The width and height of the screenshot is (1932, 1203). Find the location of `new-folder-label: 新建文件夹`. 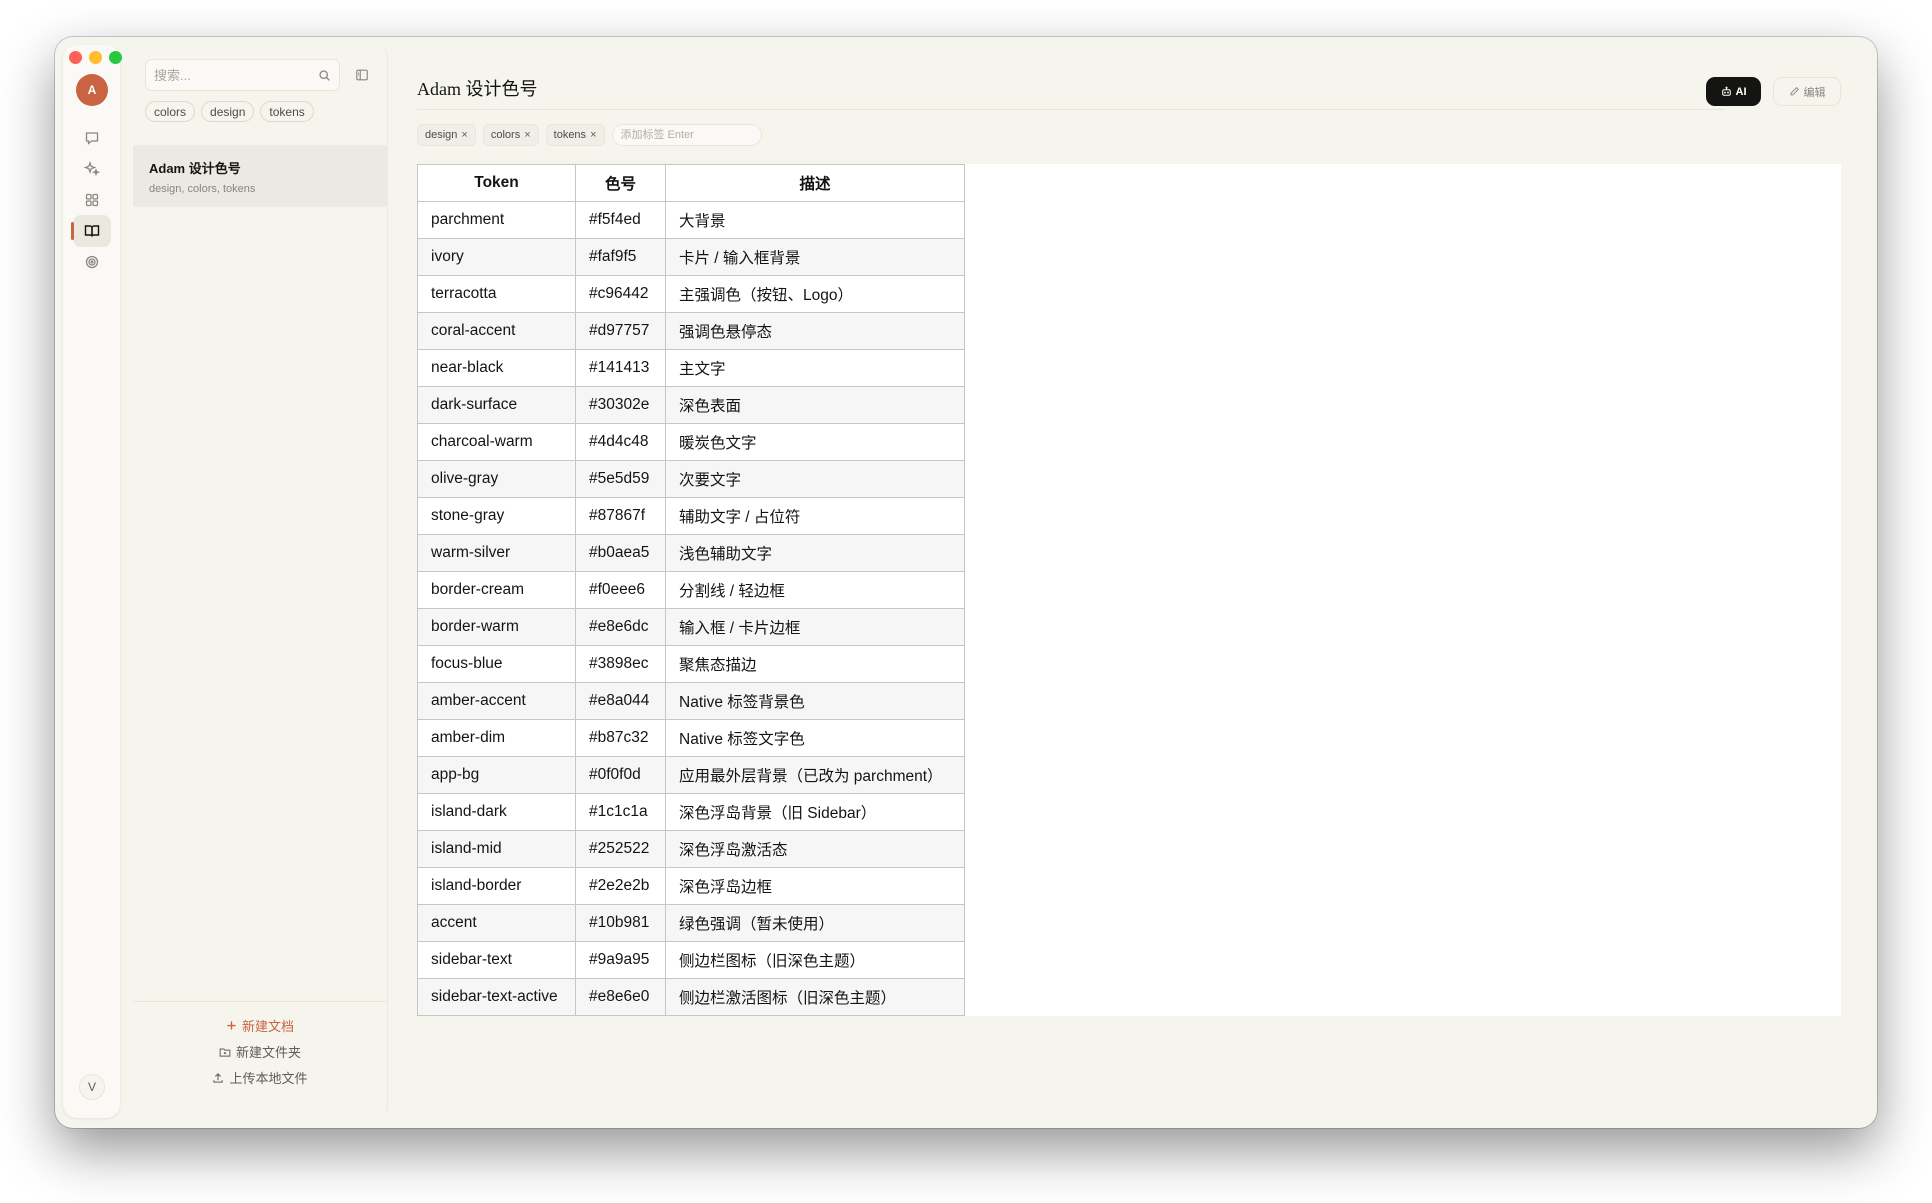

new-folder-label: 新建文件夹 is located at coordinates (268, 1052).